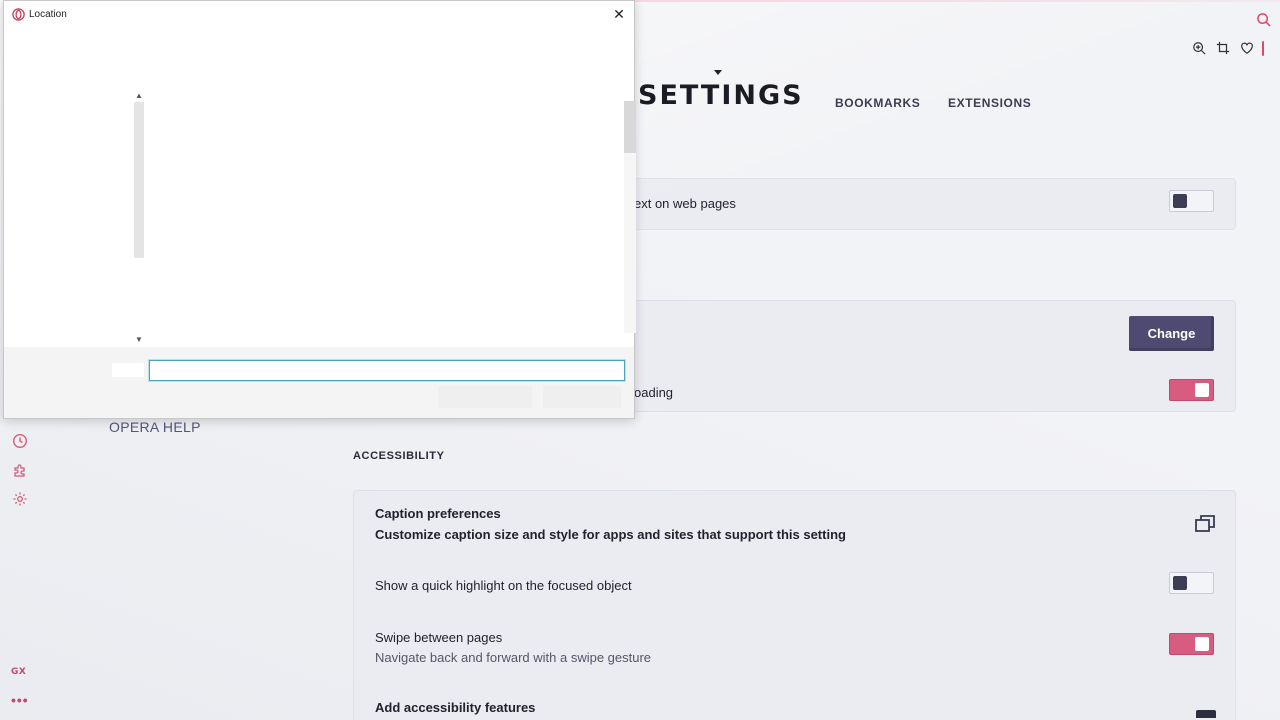 The image size is (1280, 720). I want to click on list-scrollbar, so click(630, 217).